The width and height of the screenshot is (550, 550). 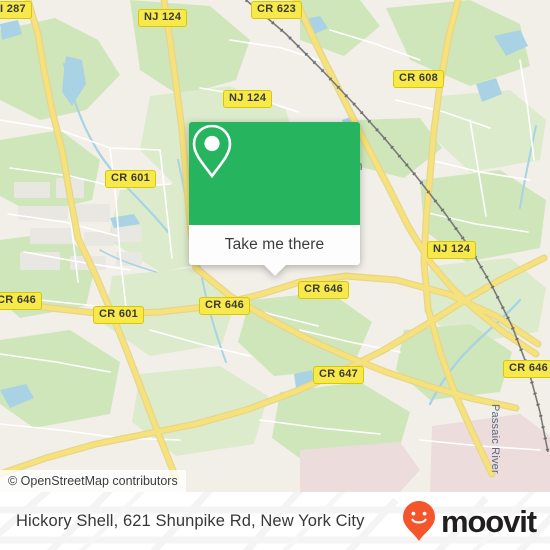 What do you see at coordinates (495, 439) in the screenshot?
I see `river-label: Passaic River` at bounding box center [495, 439].